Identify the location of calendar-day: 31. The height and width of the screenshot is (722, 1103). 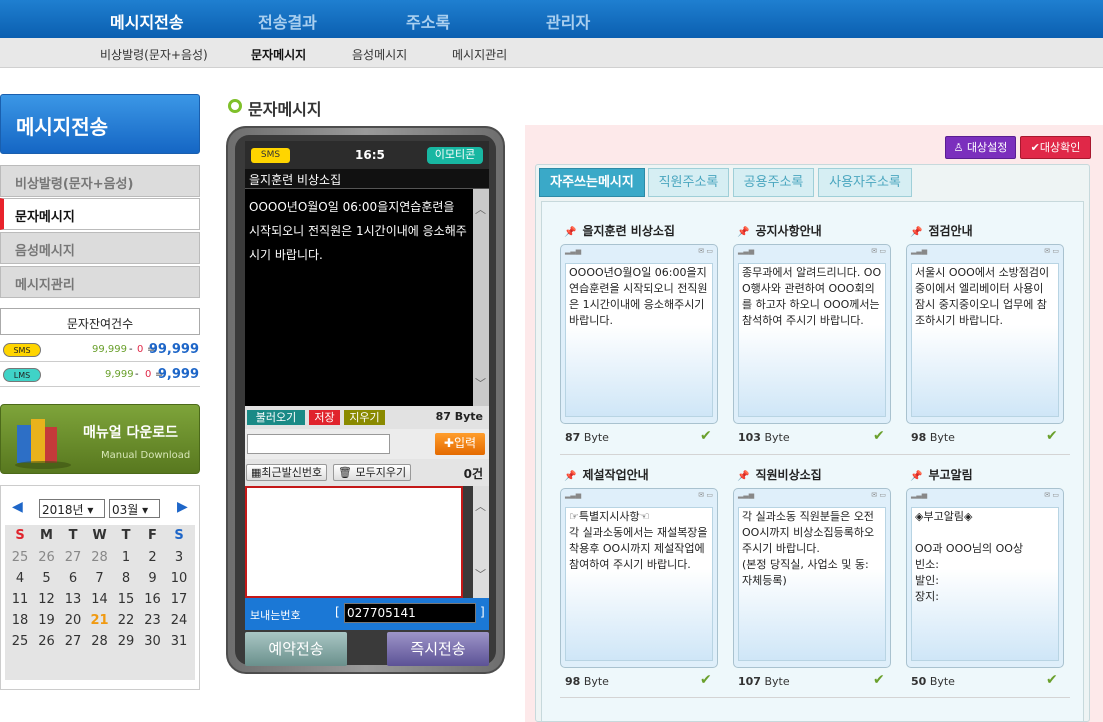
(179, 641).